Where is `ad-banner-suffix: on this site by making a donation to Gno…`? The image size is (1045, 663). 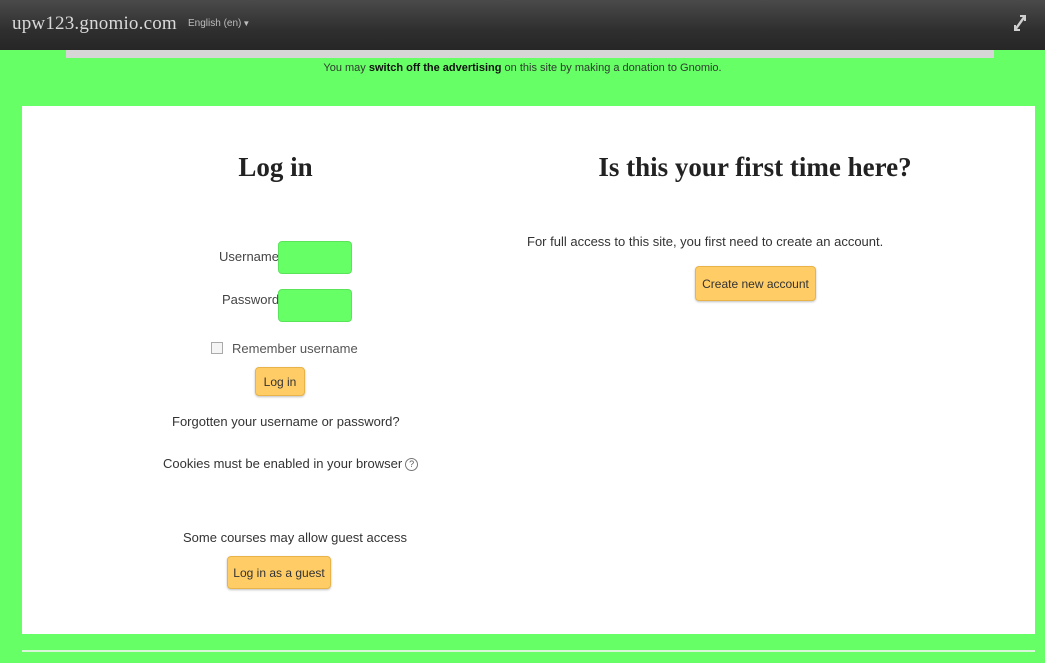
ad-banner-suffix: on this site by making a donation to Gno… is located at coordinates (611, 68).